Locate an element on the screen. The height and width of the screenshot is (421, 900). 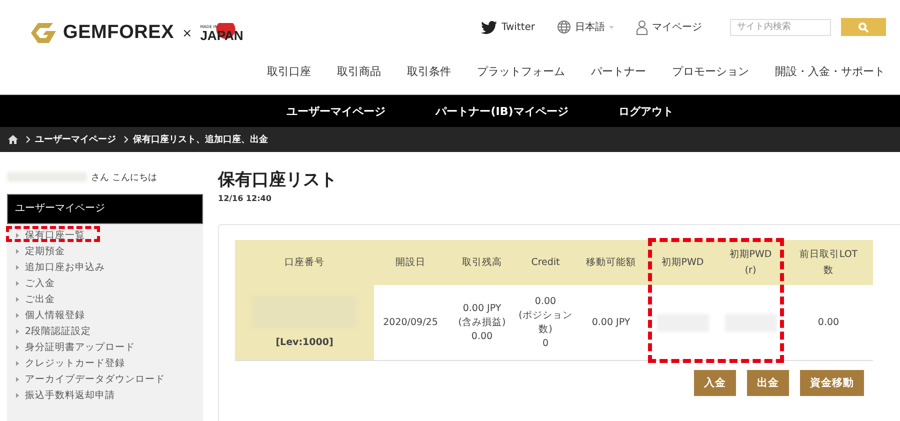
sidebar-item: 追加口座お申込み is located at coordinates (105, 267).